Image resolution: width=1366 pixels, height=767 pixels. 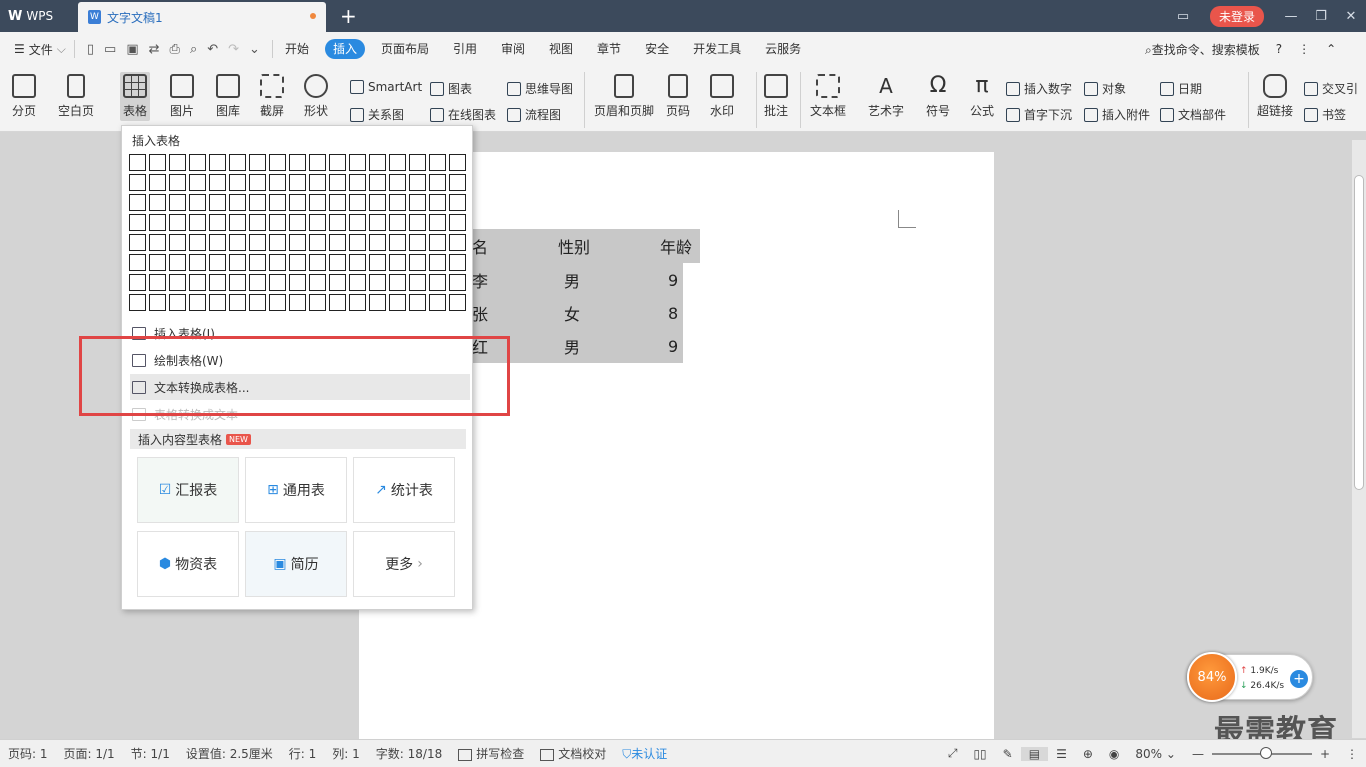 I want to click on tab-page-layout: 页面布局, so click(x=405, y=49).